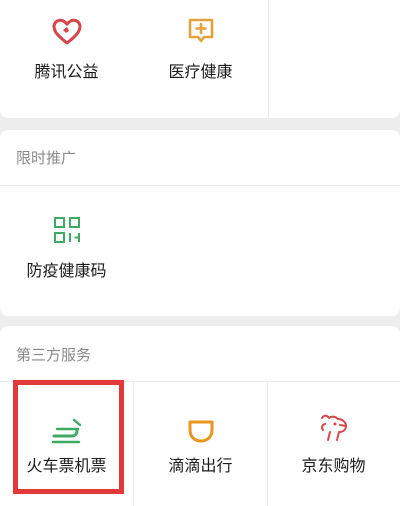 The height and width of the screenshot is (506, 400). What do you see at coordinates (66, 465) in the screenshot?
I see `tile-label: 火车票机票` at bounding box center [66, 465].